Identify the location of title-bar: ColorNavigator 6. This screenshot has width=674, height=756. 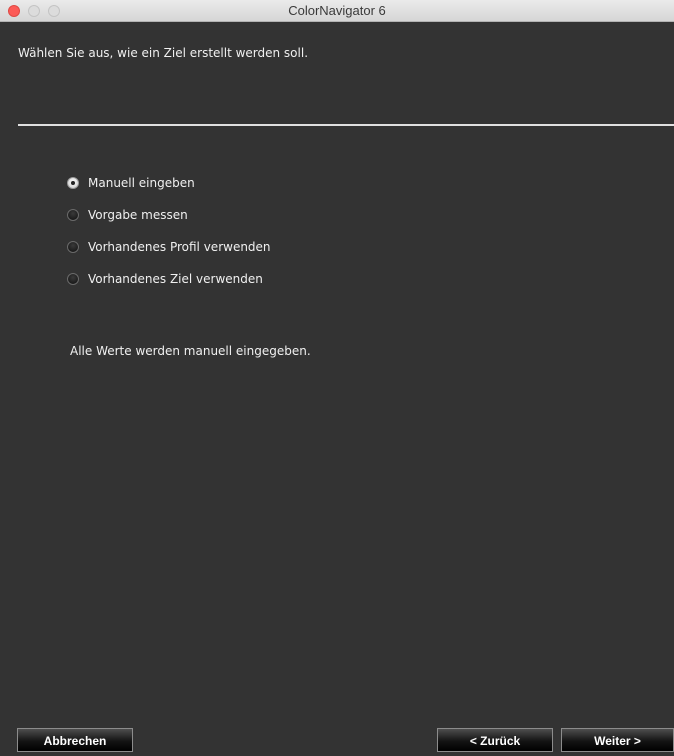
(337, 11).